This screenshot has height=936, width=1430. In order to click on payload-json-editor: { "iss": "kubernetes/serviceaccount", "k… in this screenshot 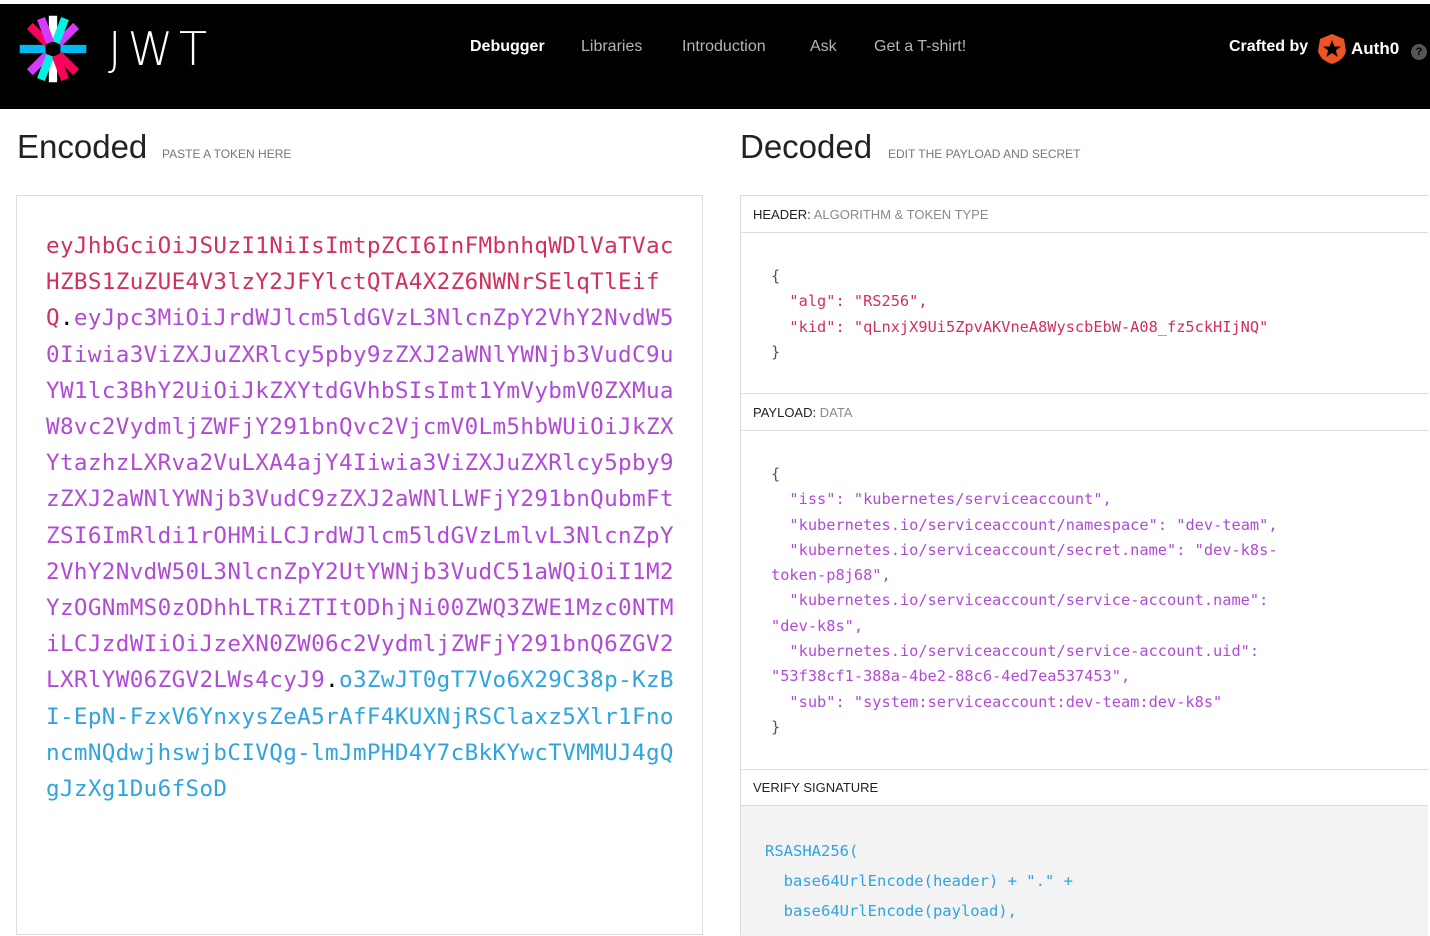, I will do `click(1024, 601)`.